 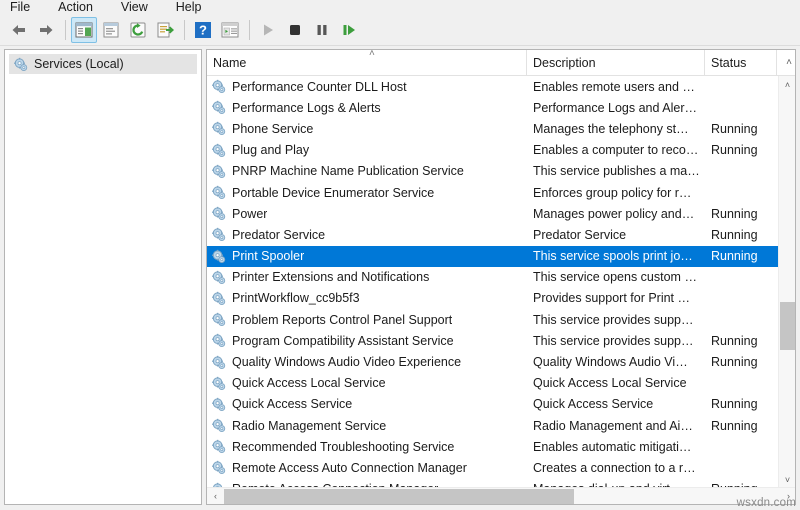 What do you see at coordinates (399, 496) in the screenshot?
I see `horizontal-scroll-thumb` at bounding box center [399, 496].